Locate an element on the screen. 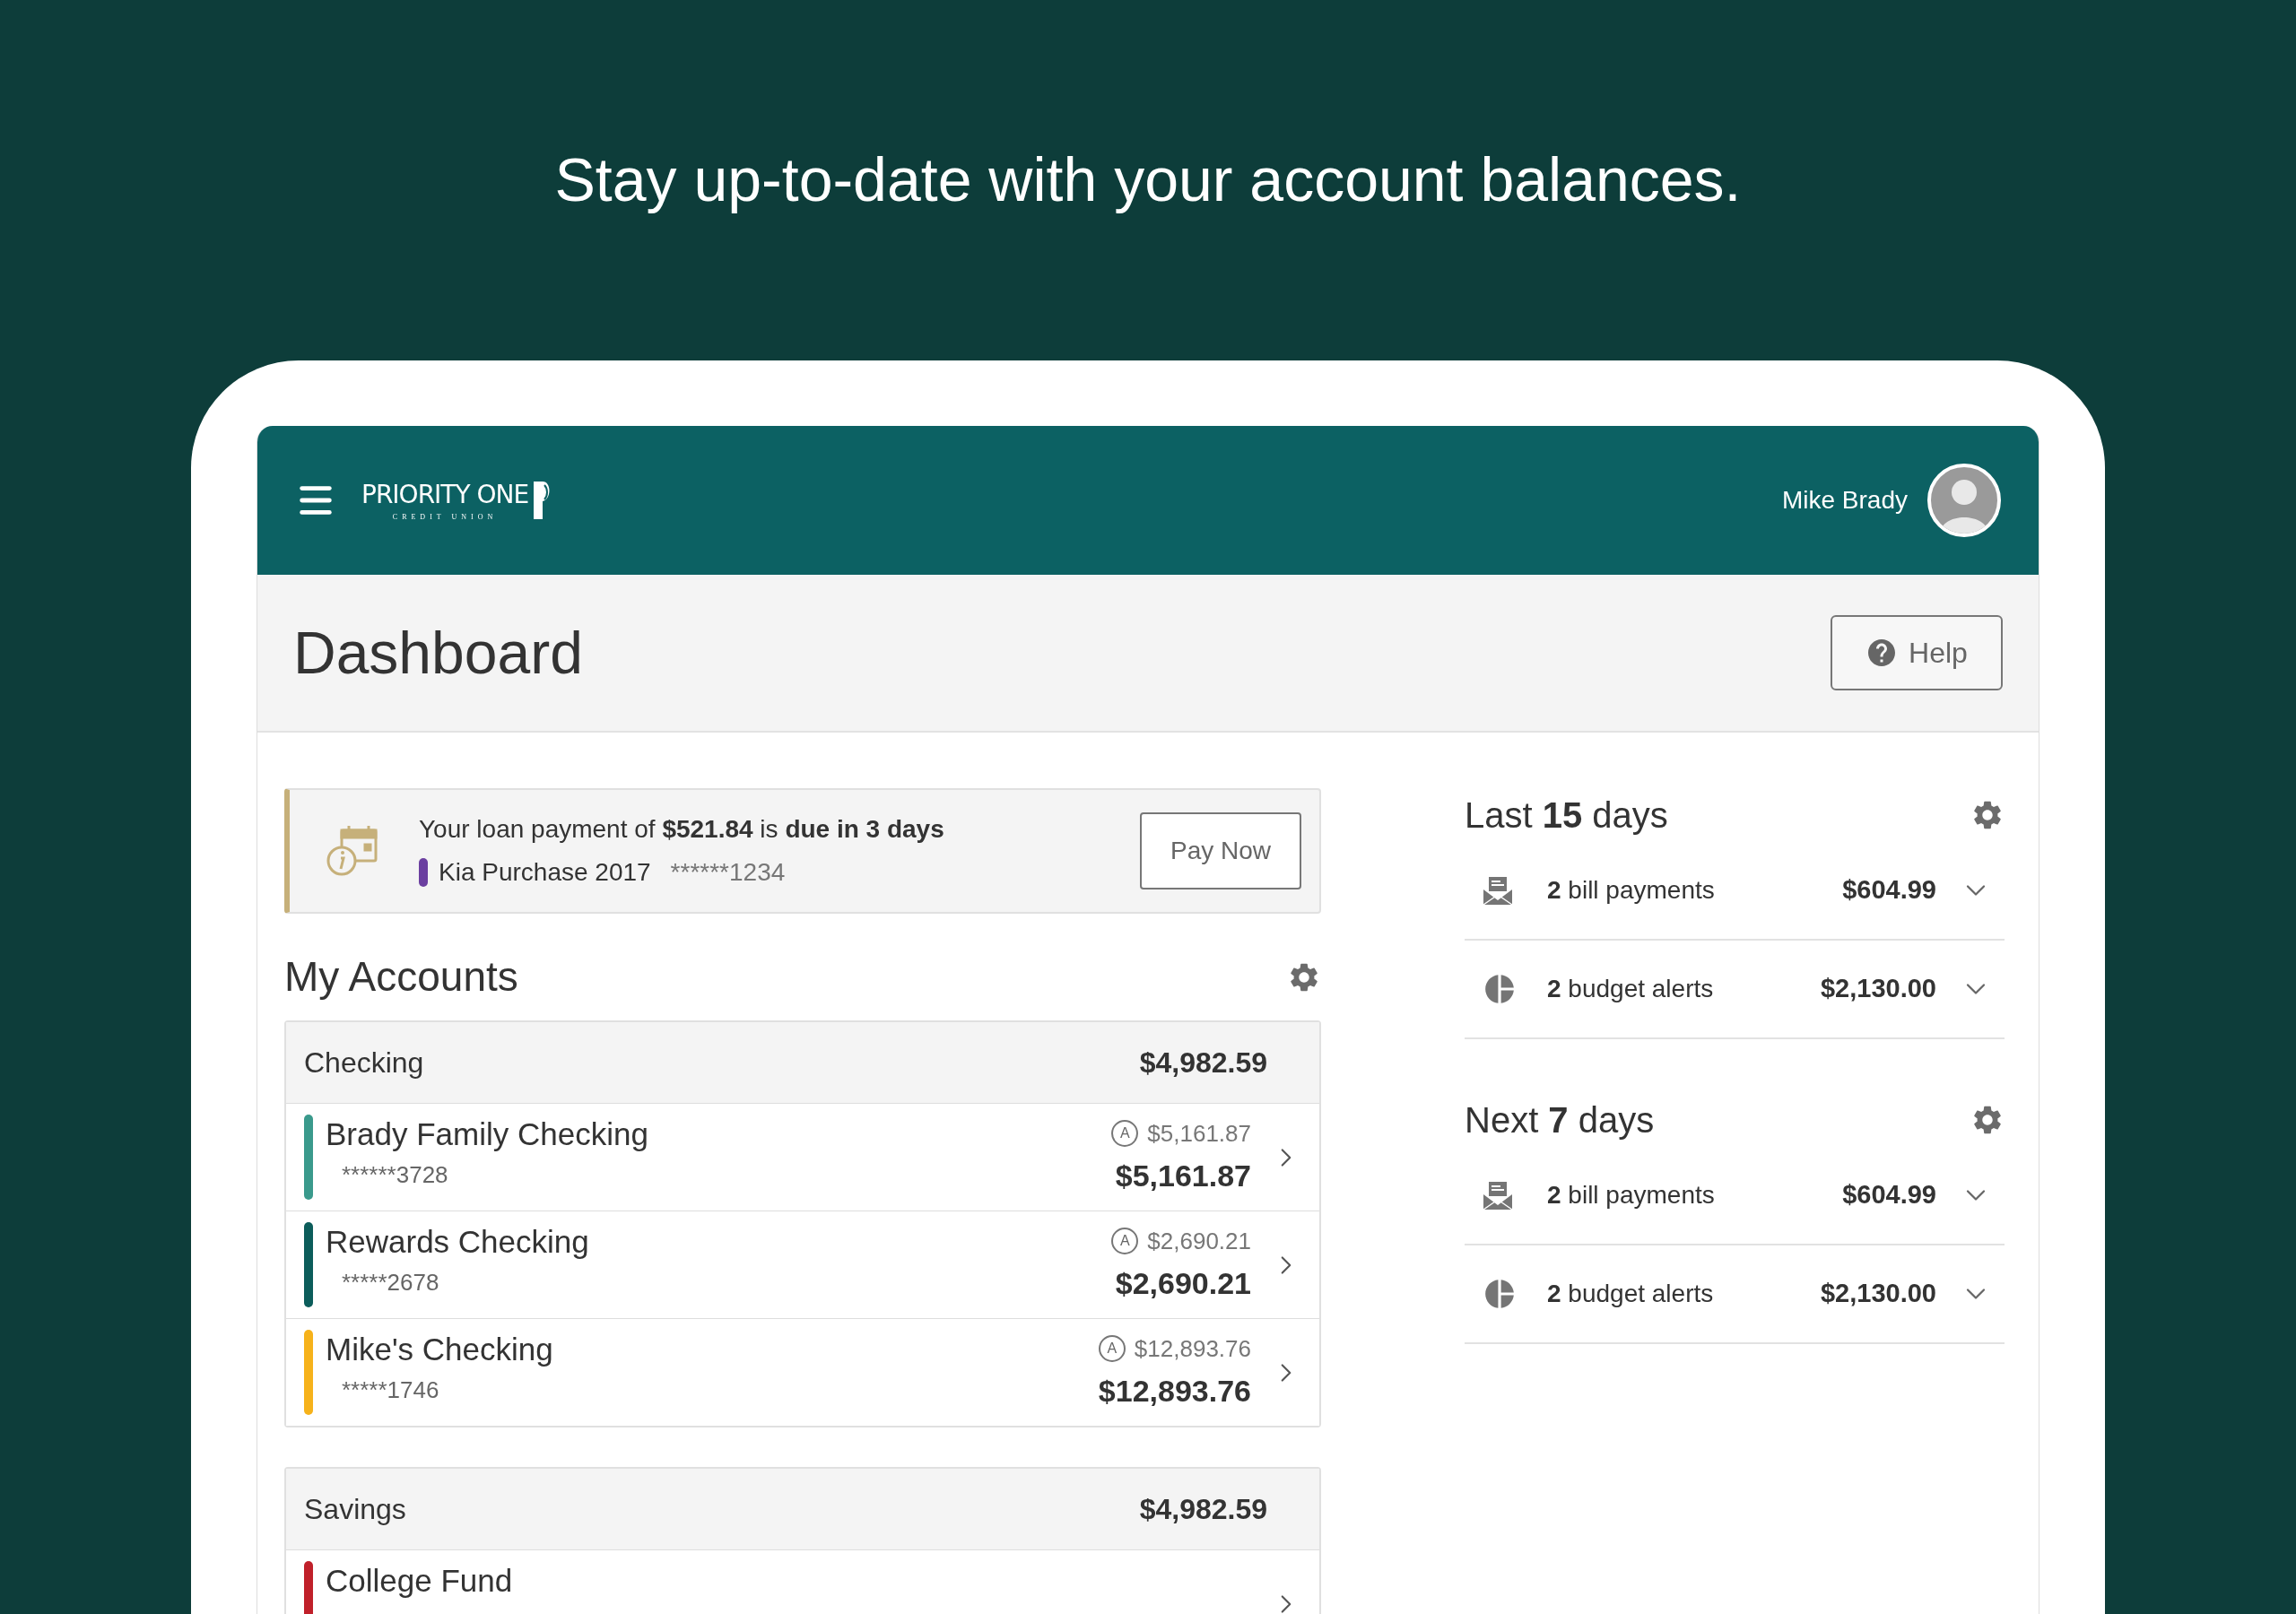 Image resolution: width=2296 pixels, height=1614 pixels. logo-subtitle: CREDIT UNION is located at coordinates (445, 517).